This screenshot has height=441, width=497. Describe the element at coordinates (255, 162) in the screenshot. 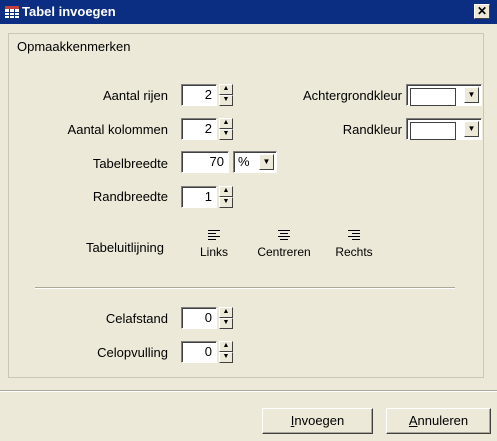

I see `width-unit-select: % ▼` at that location.